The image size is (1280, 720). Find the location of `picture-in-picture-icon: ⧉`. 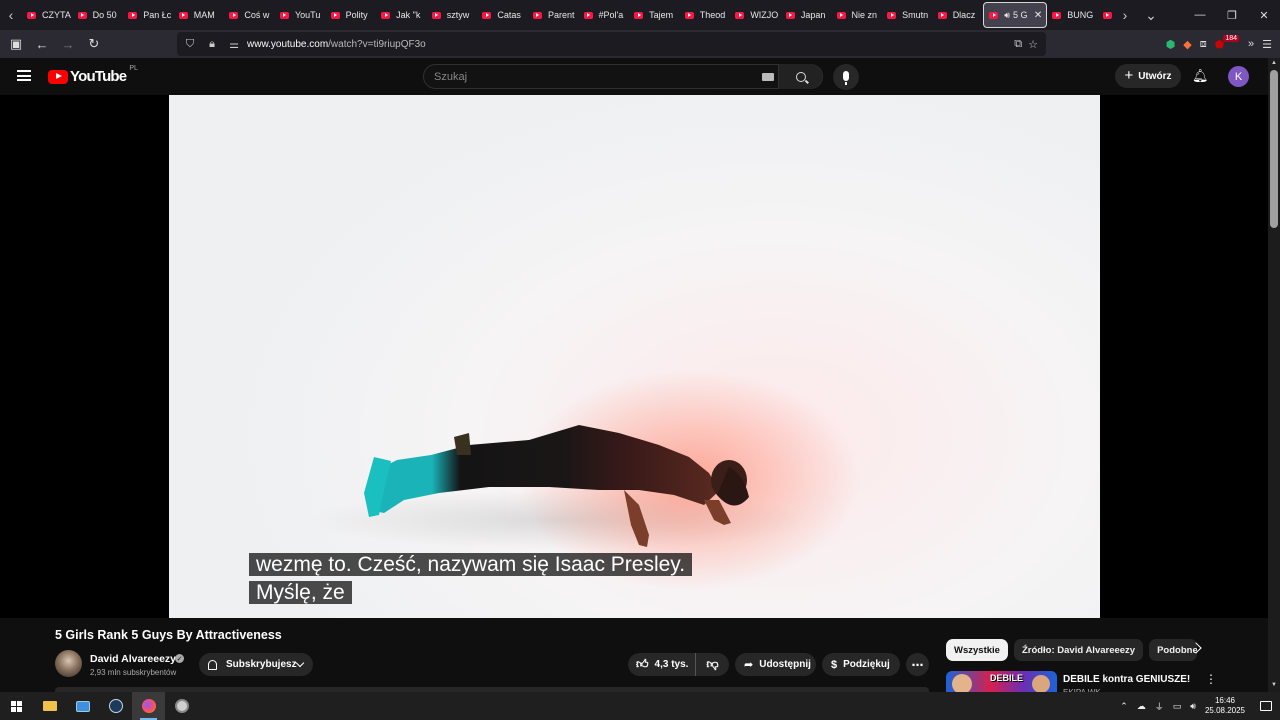

picture-in-picture-icon: ⧉ is located at coordinates (1018, 44).